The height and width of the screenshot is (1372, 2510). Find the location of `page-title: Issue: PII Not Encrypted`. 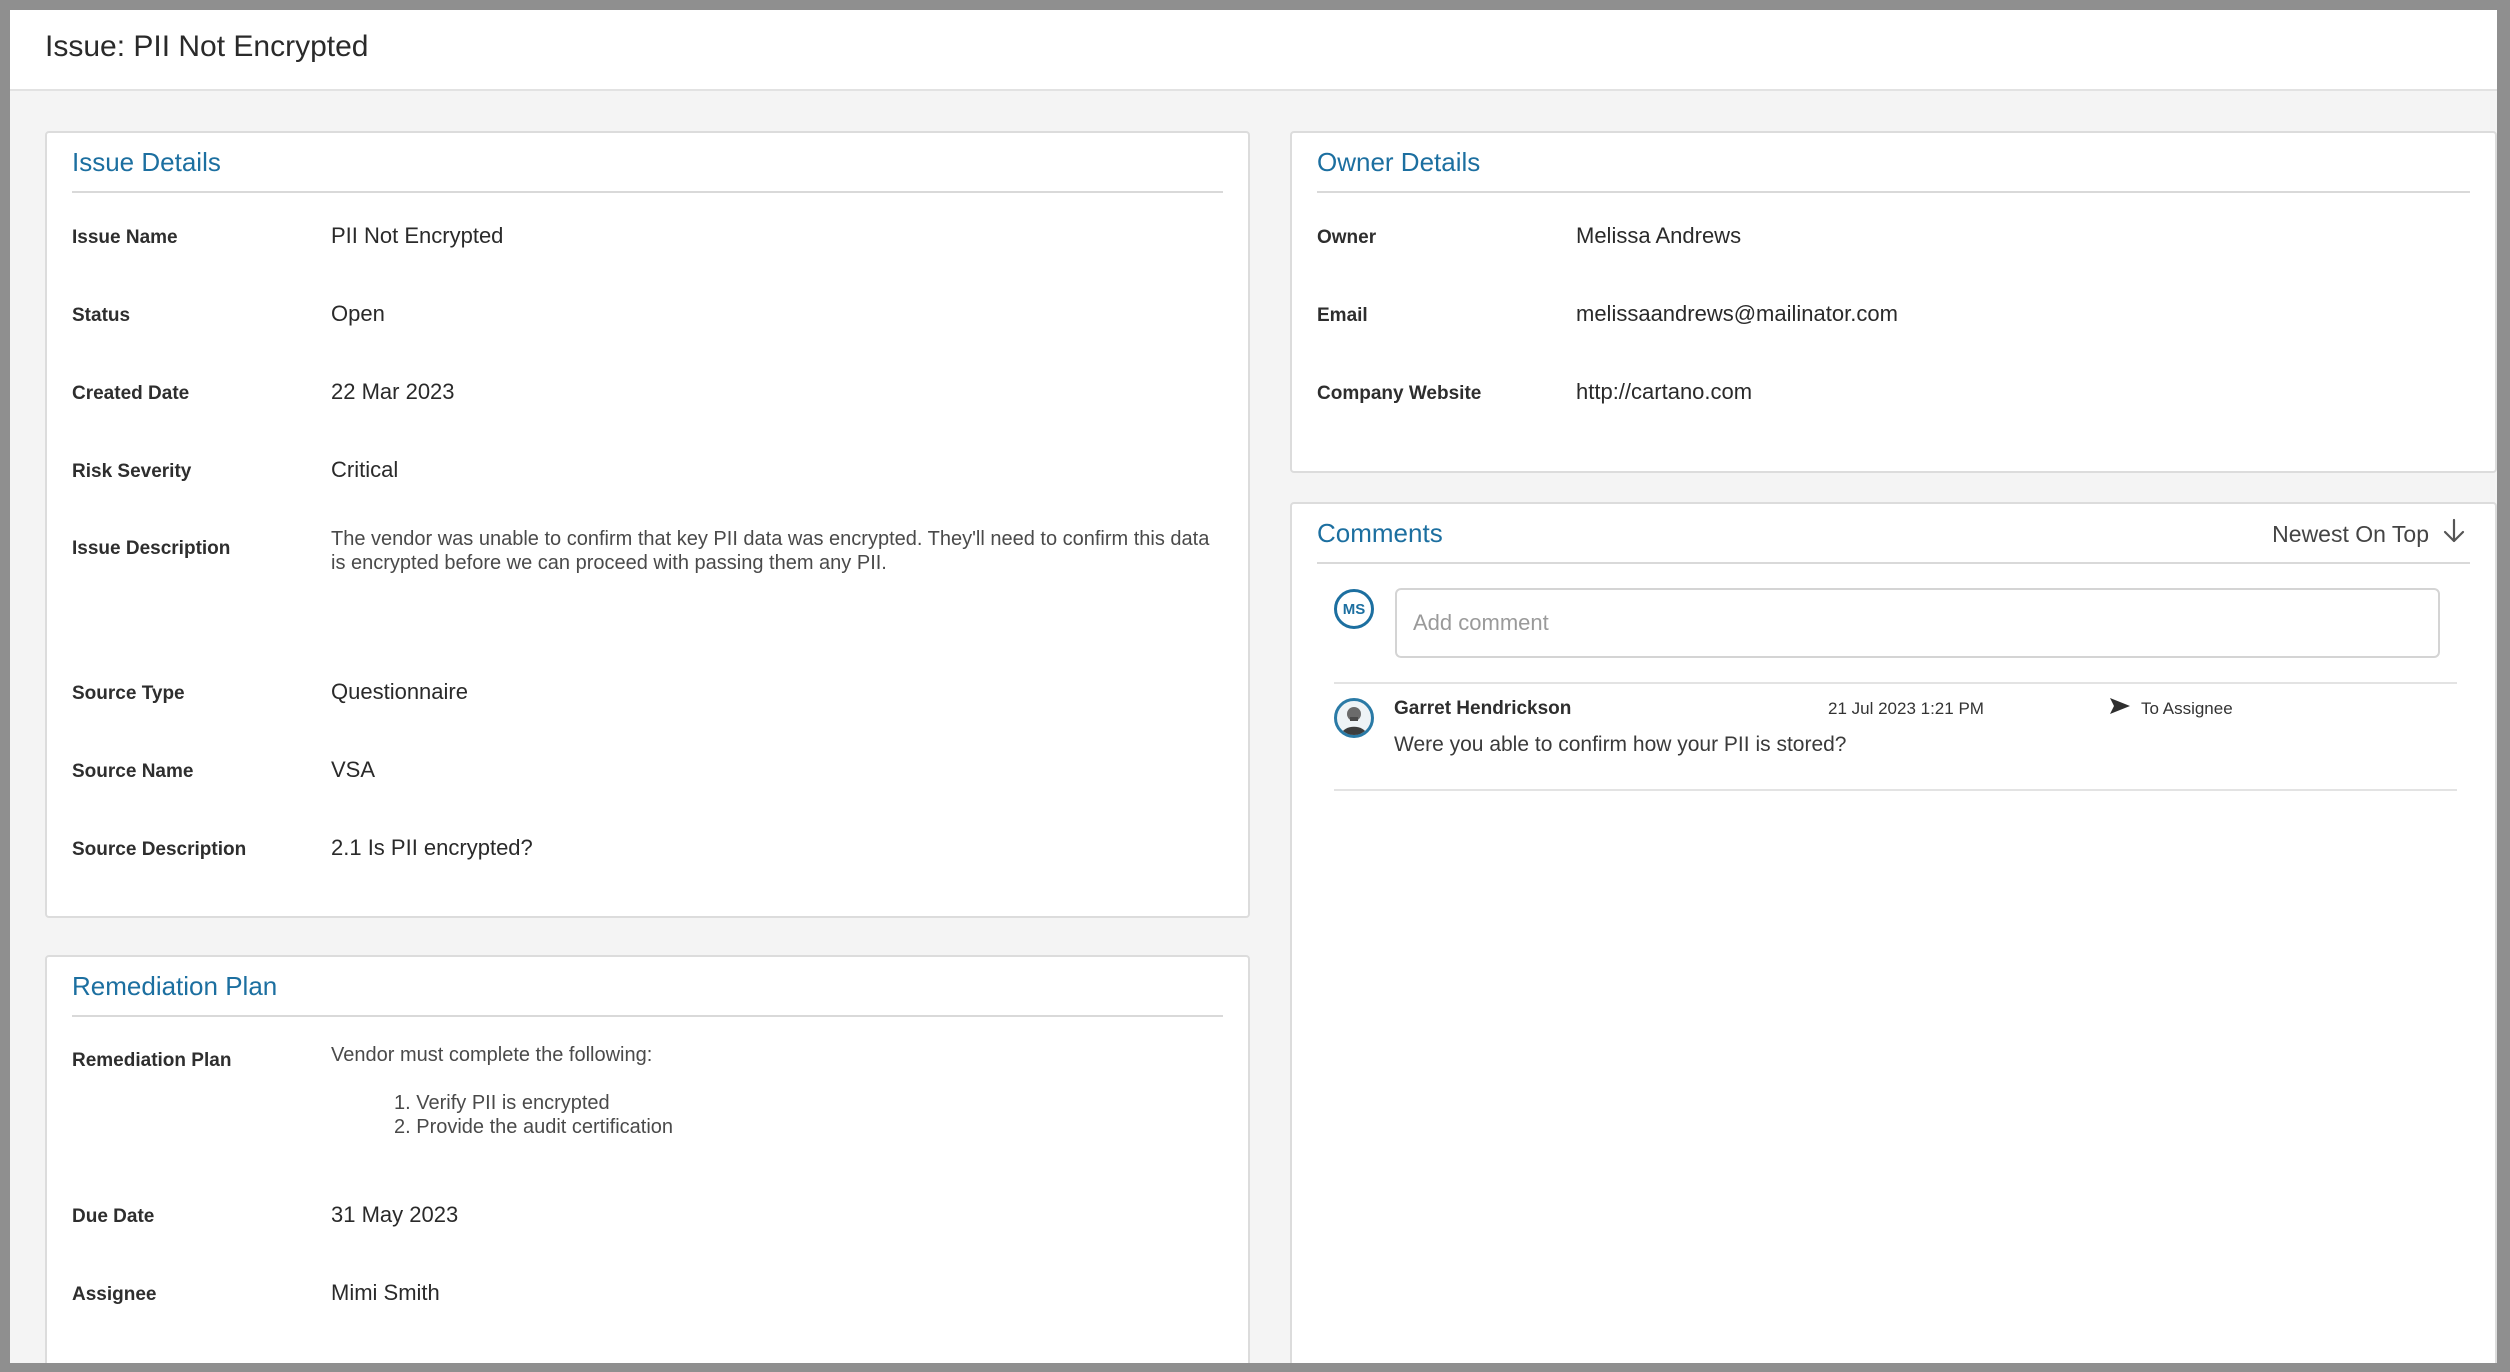

page-title: Issue: PII Not Encrypted is located at coordinates (207, 46).